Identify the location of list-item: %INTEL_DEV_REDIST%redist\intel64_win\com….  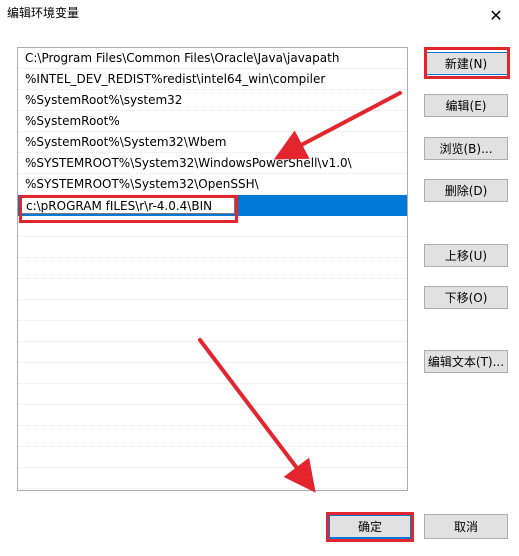
(212, 79).